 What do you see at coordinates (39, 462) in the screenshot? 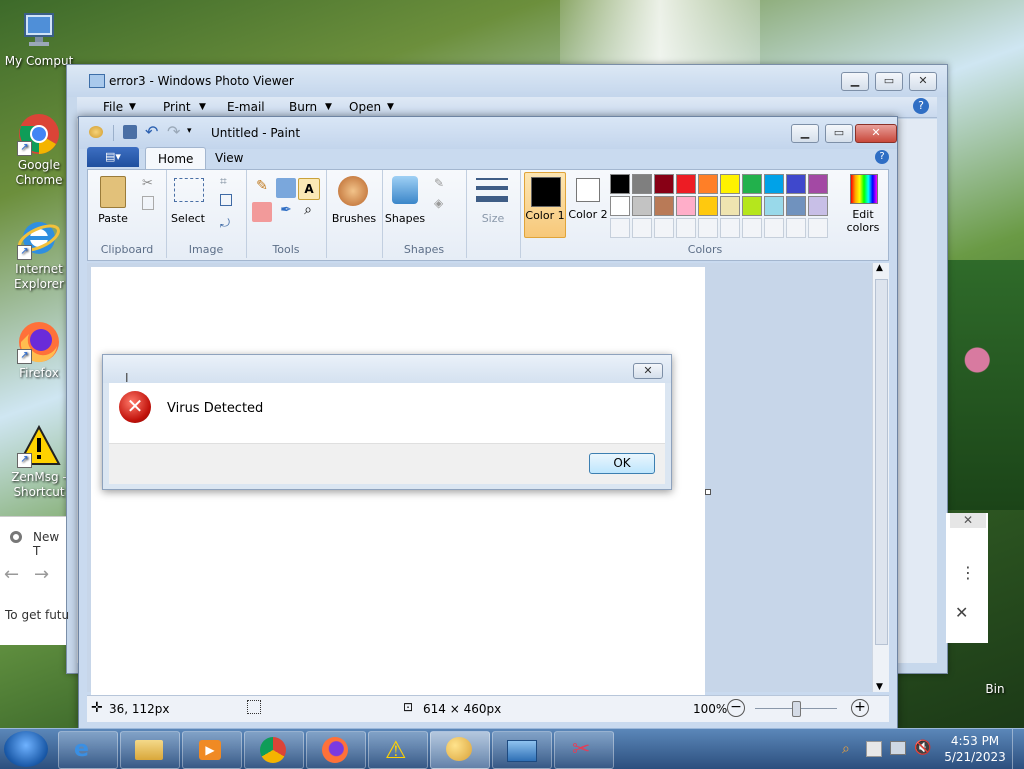
I see `desktop-icon-zenmsg: ↗ ZenMsg - Shortcut` at bounding box center [39, 462].